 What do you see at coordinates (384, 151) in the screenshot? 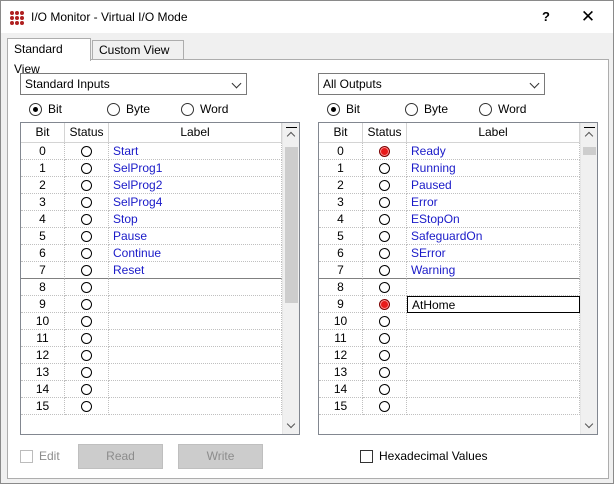
I see `led-on-icon` at bounding box center [384, 151].